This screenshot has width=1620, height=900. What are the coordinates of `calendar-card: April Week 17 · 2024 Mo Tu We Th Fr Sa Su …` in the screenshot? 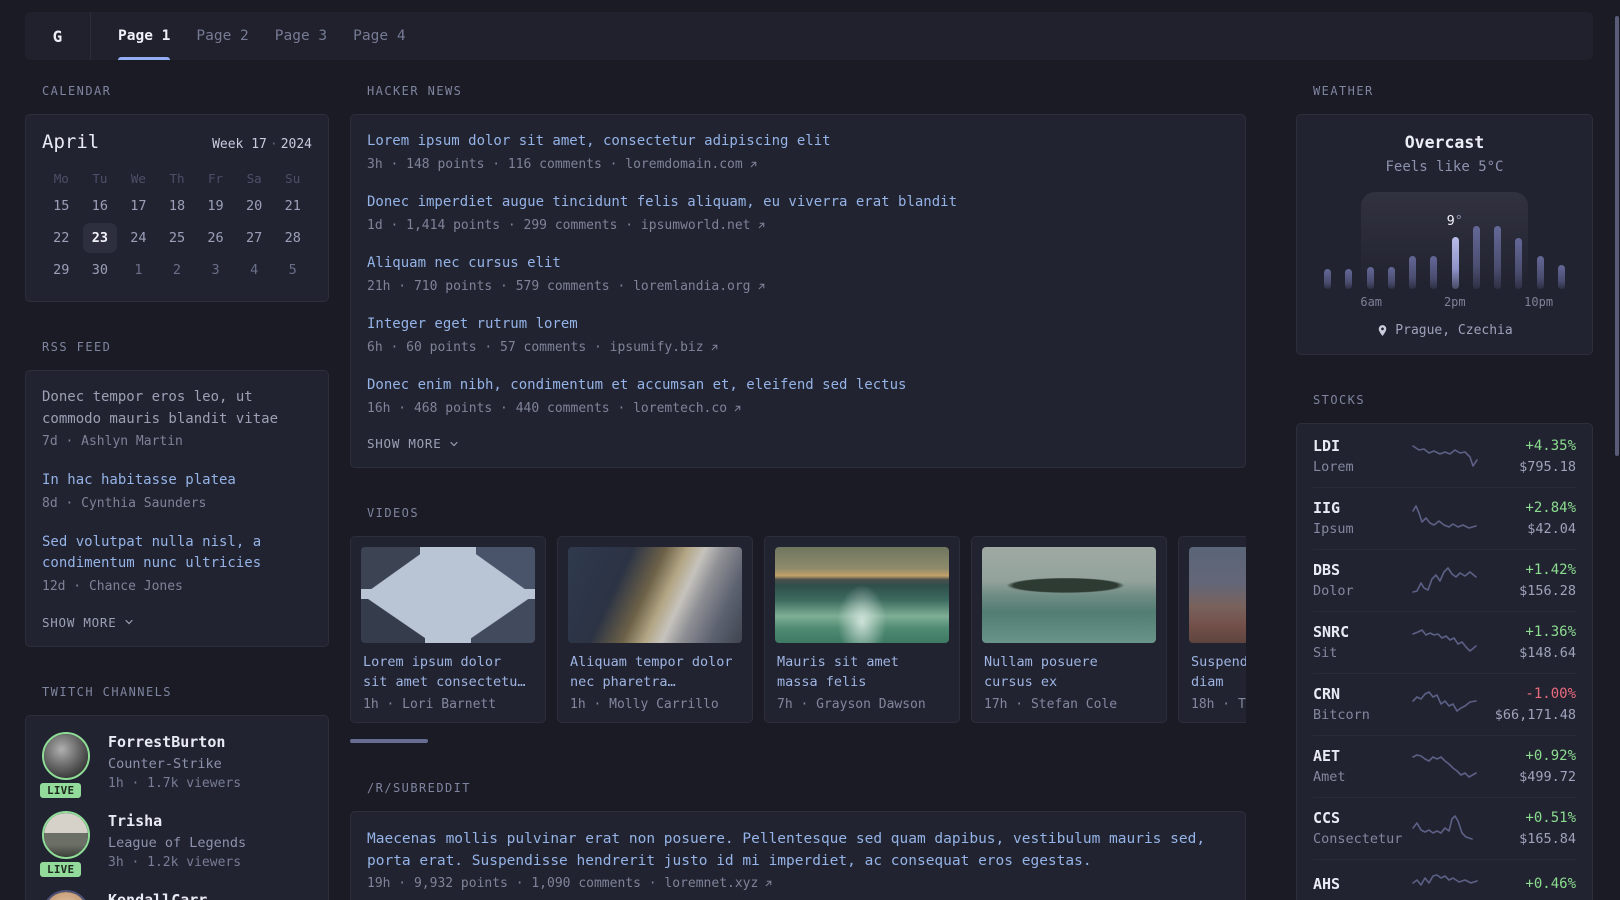 It's located at (177, 208).